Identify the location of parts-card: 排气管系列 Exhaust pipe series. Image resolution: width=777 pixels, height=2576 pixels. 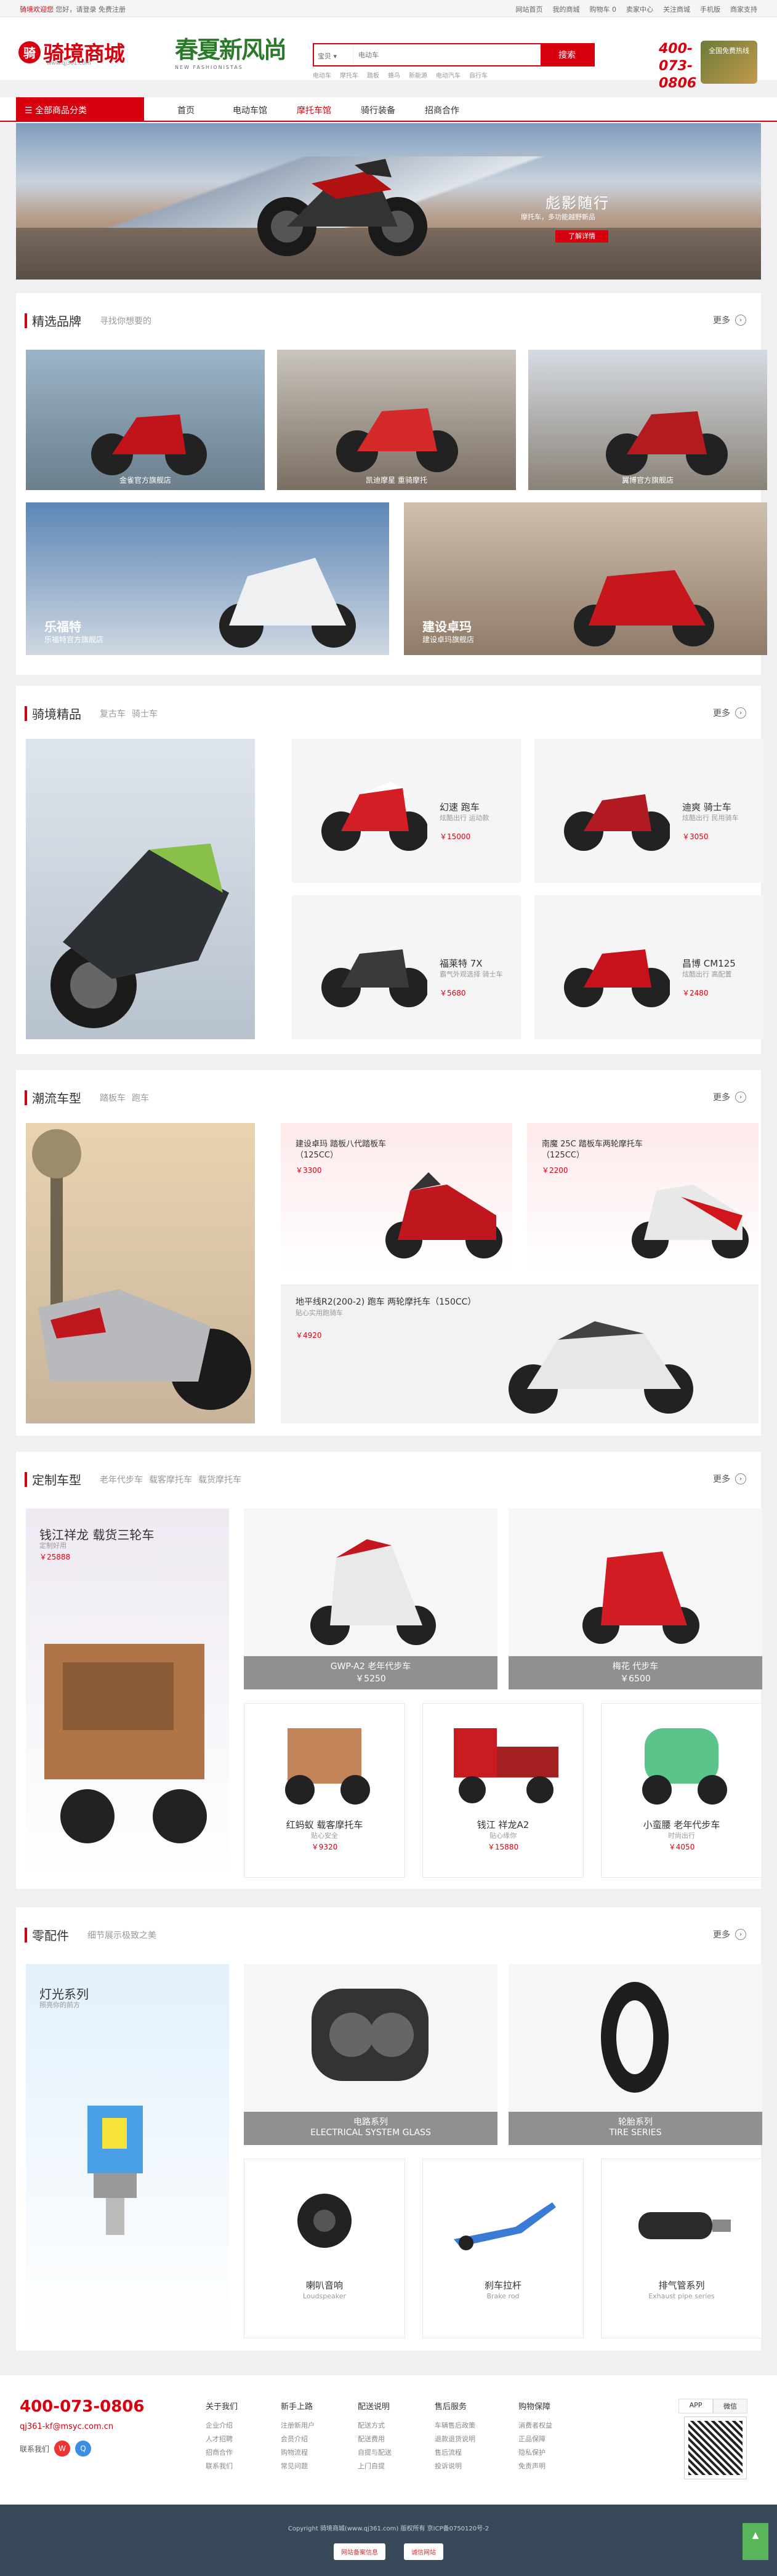
(682, 2248).